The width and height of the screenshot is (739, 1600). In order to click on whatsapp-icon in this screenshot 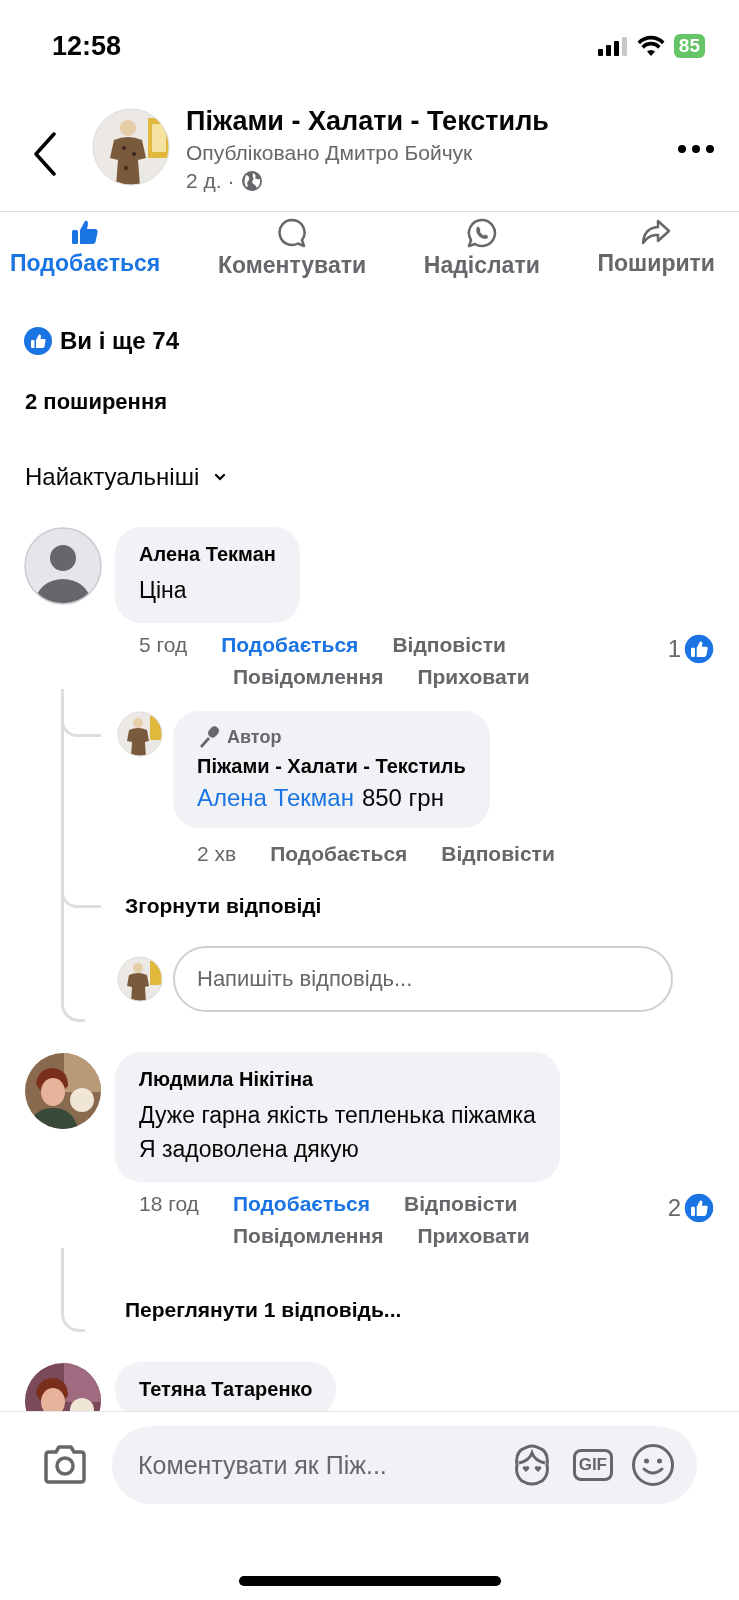, I will do `click(481, 233)`.